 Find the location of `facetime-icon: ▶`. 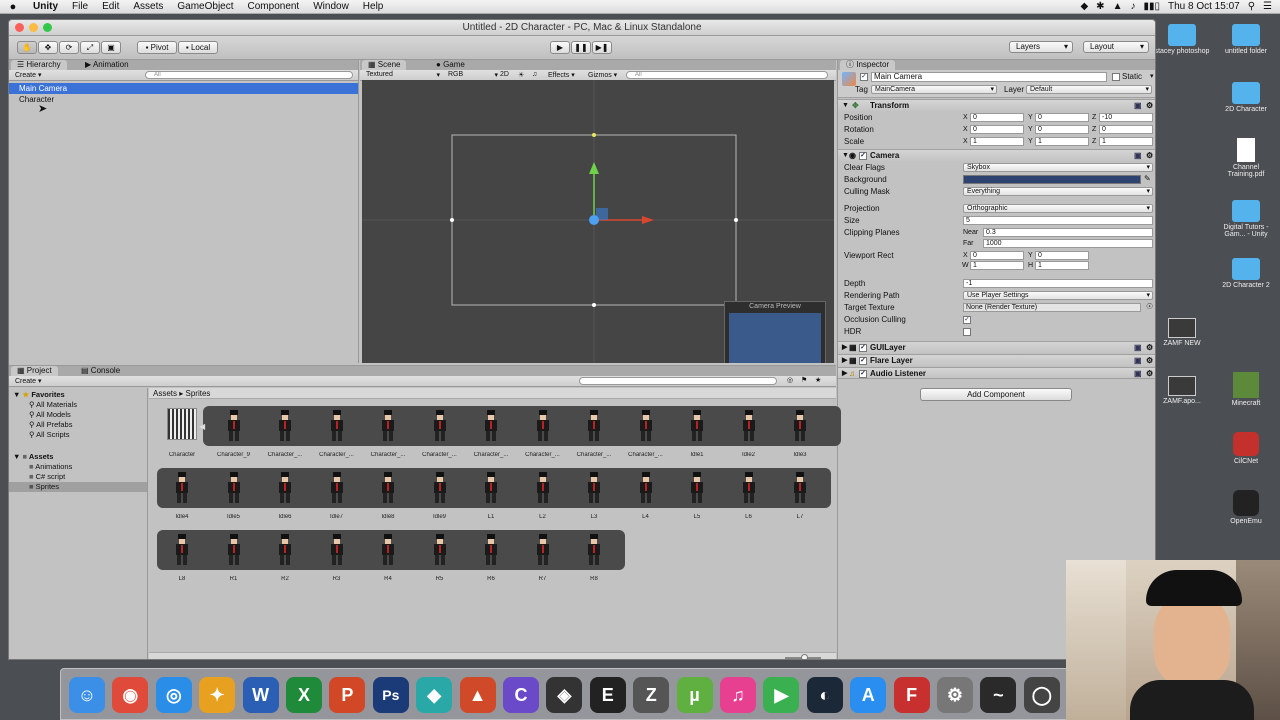

facetime-icon: ▶ is located at coordinates (781, 695).